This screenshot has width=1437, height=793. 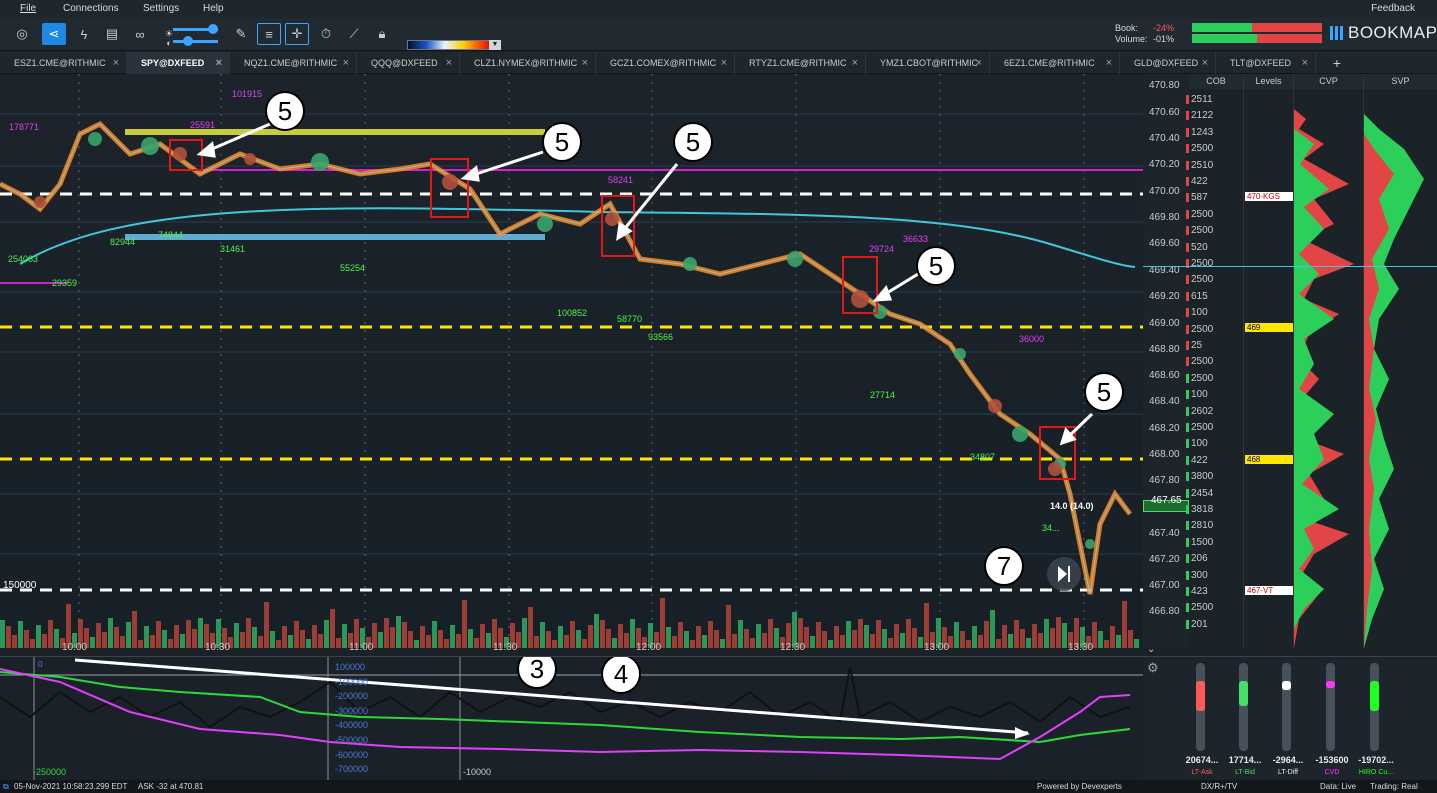 What do you see at coordinates (195, 41) in the screenshot?
I see `contrast-slider` at bounding box center [195, 41].